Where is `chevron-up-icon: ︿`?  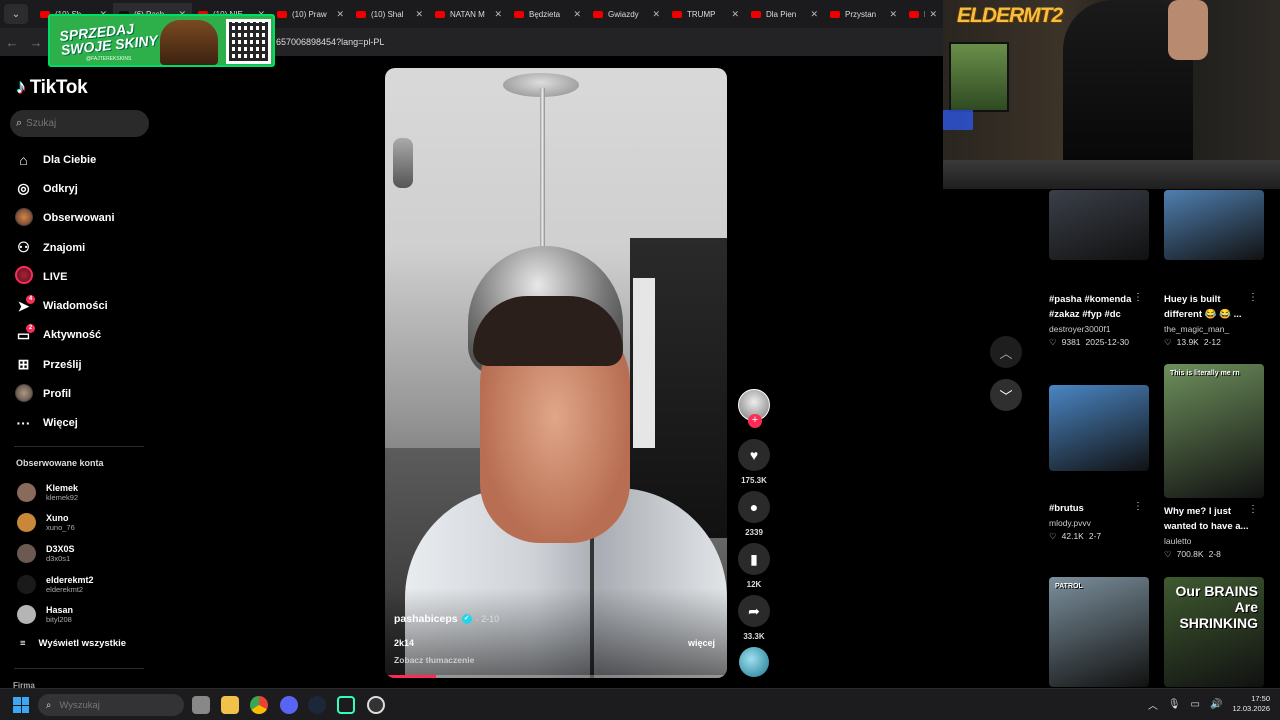
chevron-up-icon: ︿ is located at coordinates (1153, 704).